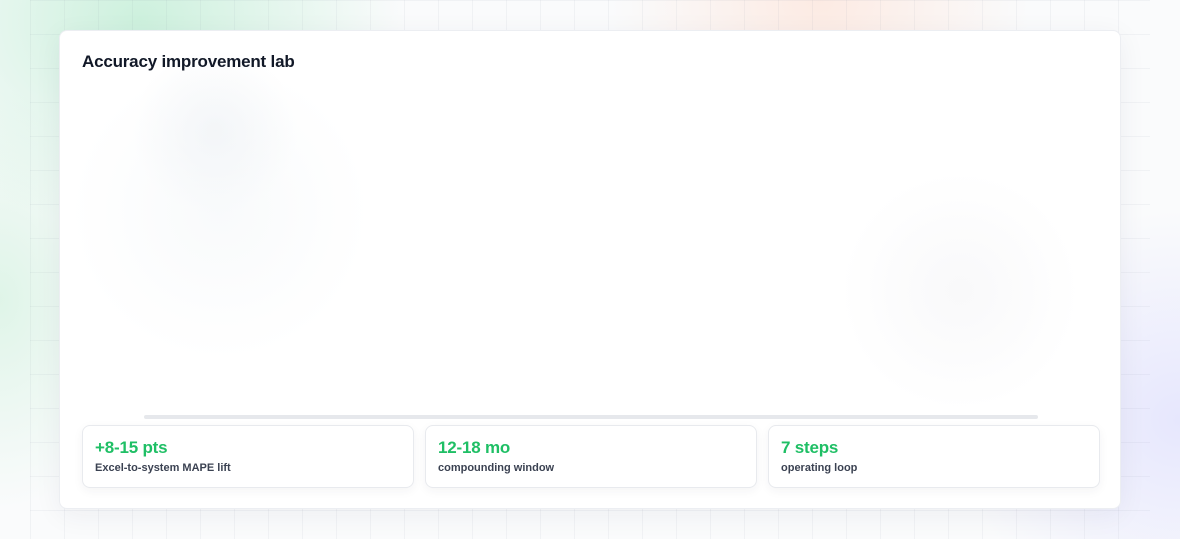 The height and width of the screenshot is (539, 1180). Describe the element at coordinates (934, 456) in the screenshot. I see `stat-card-operating-loop: 7 steps operating loop` at that location.